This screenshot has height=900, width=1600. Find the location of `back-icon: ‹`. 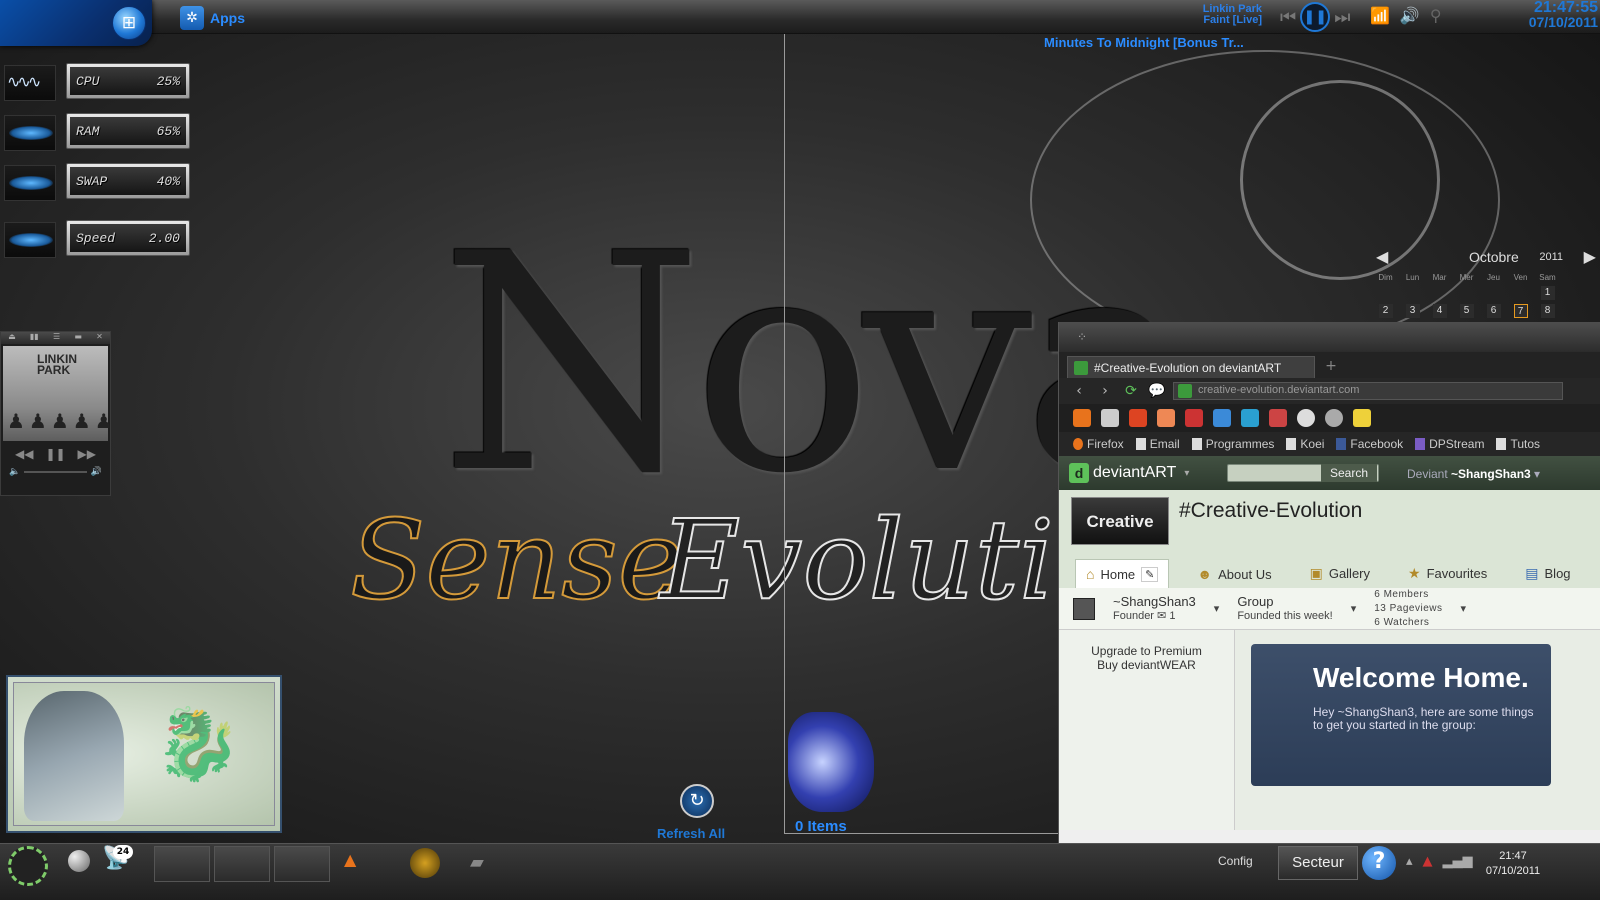

back-icon: ‹ is located at coordinates (1079, 391).